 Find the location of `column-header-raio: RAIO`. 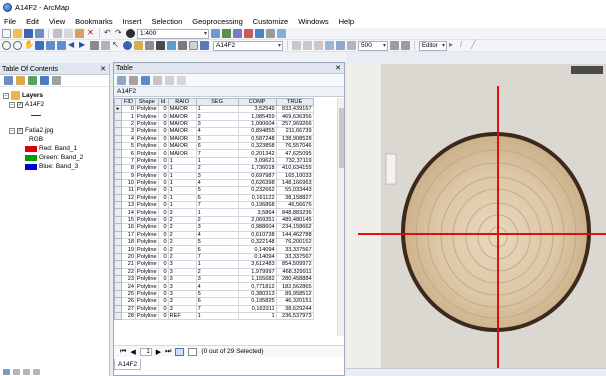

column-header-raio: RAIO is located at coordinates (182, 102).